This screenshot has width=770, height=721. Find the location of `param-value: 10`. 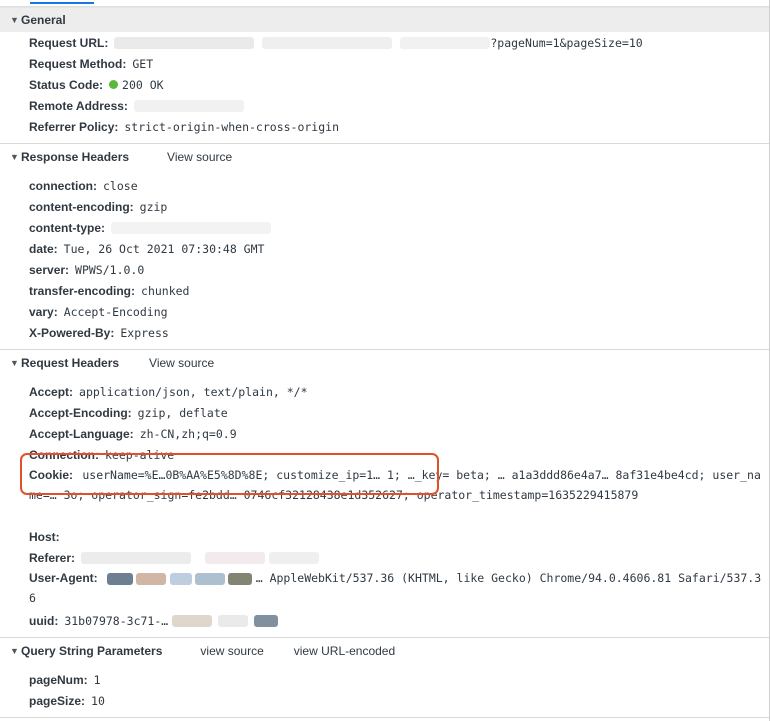

param-value: 10 is located at coordinates (98, 700).